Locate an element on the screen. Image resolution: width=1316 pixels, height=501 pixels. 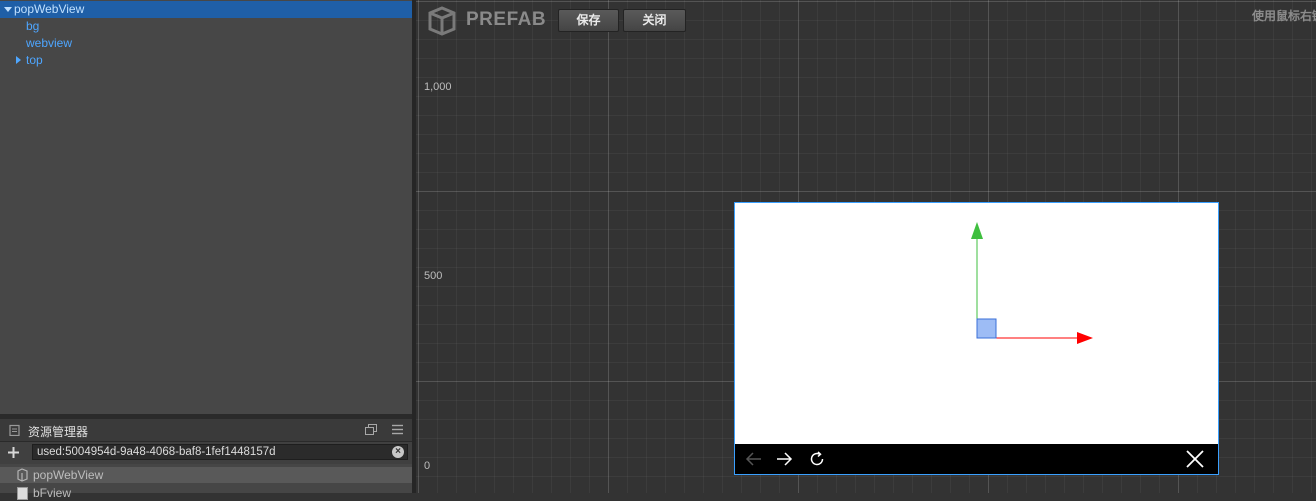
assets-panel: 资源管理器 × popWebView bFview is located at coordinates (206, 459).